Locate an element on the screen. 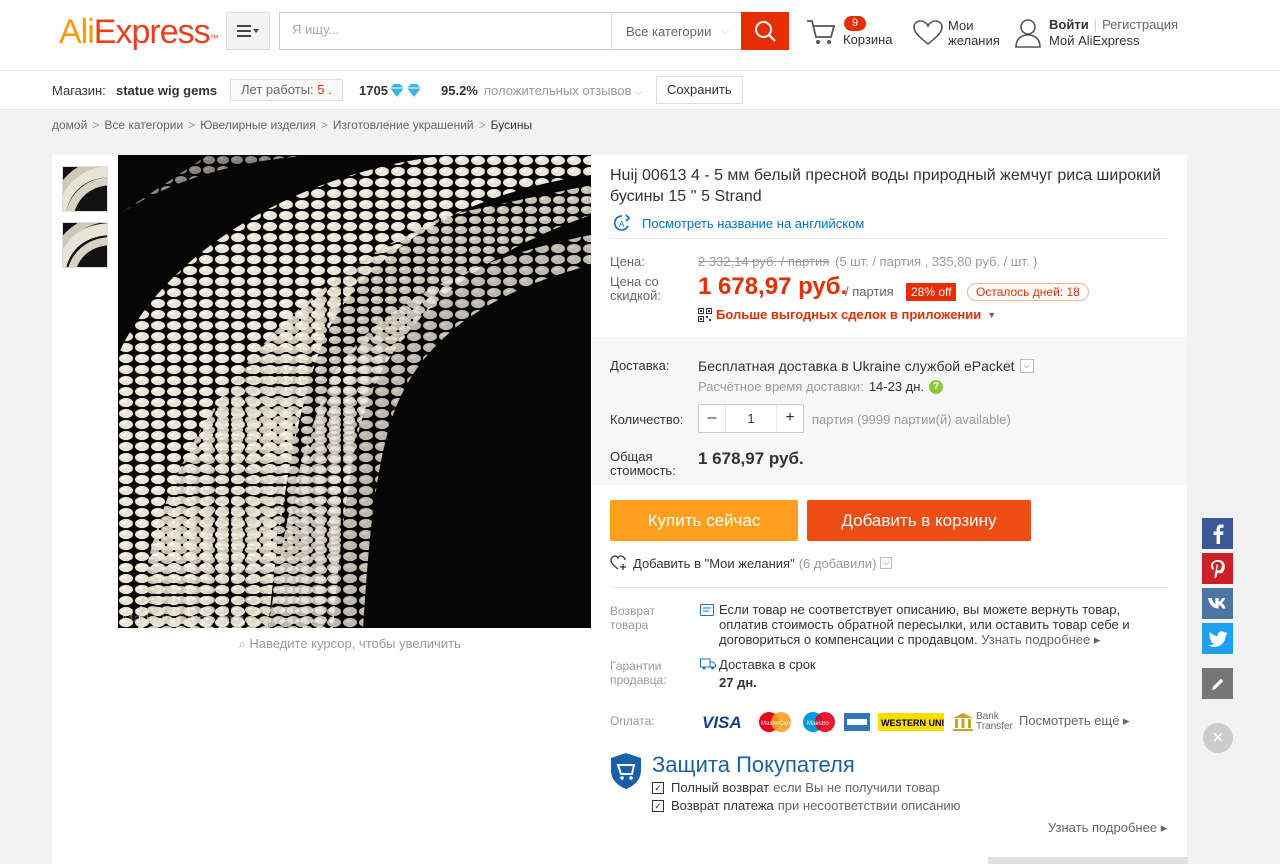 This screenshot has width=1280, height=864. protection-item-title: Возврат платежа is located at coordinates (722, 805).